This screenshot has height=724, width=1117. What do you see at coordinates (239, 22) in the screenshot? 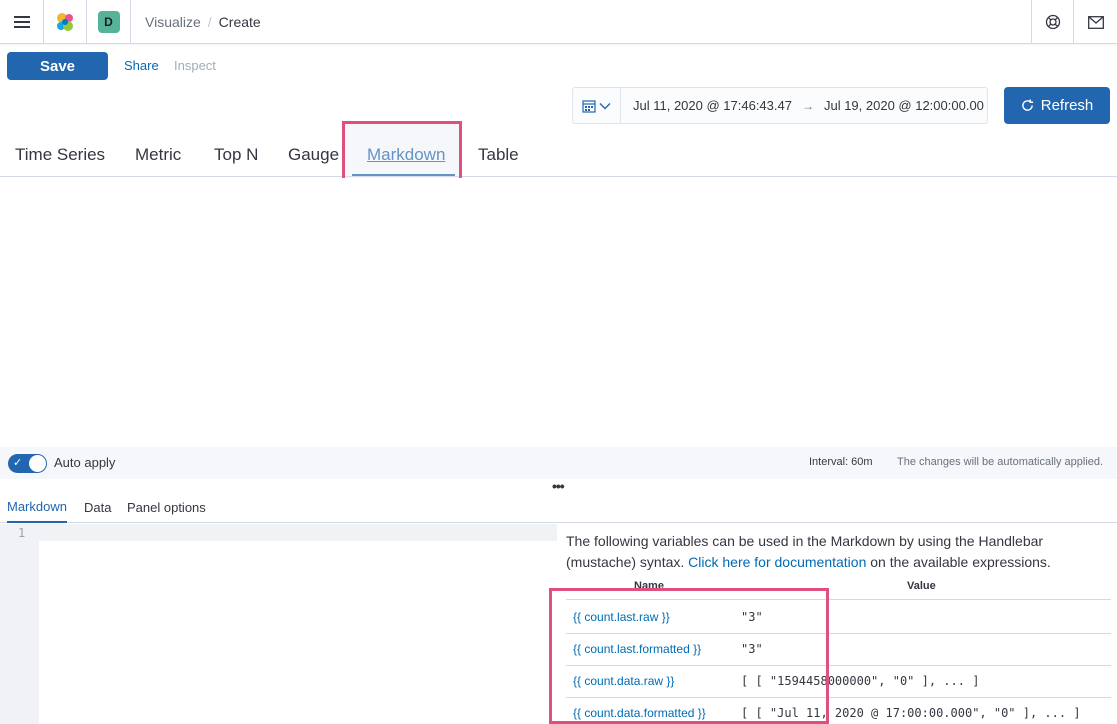
I see `breadcrumb-create: Create` at bounding box center [239, 22].